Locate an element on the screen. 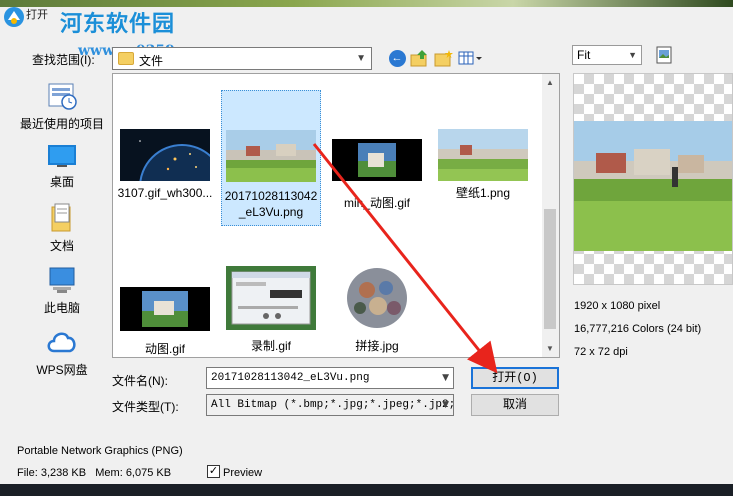 This screenshot has width=733, height=496. filetype-value: All Bitmap (*.bmp;*.jpg;*.jpeg;*.jp2; is located at coordinates (332, 405).